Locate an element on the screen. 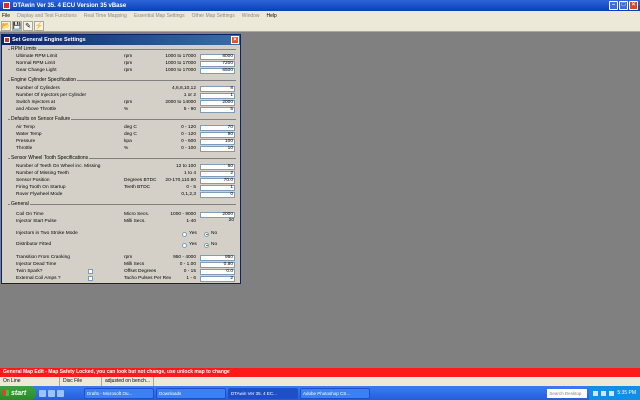  row-label: Rover Flywheel Mode is located at coordinates (39, 194).